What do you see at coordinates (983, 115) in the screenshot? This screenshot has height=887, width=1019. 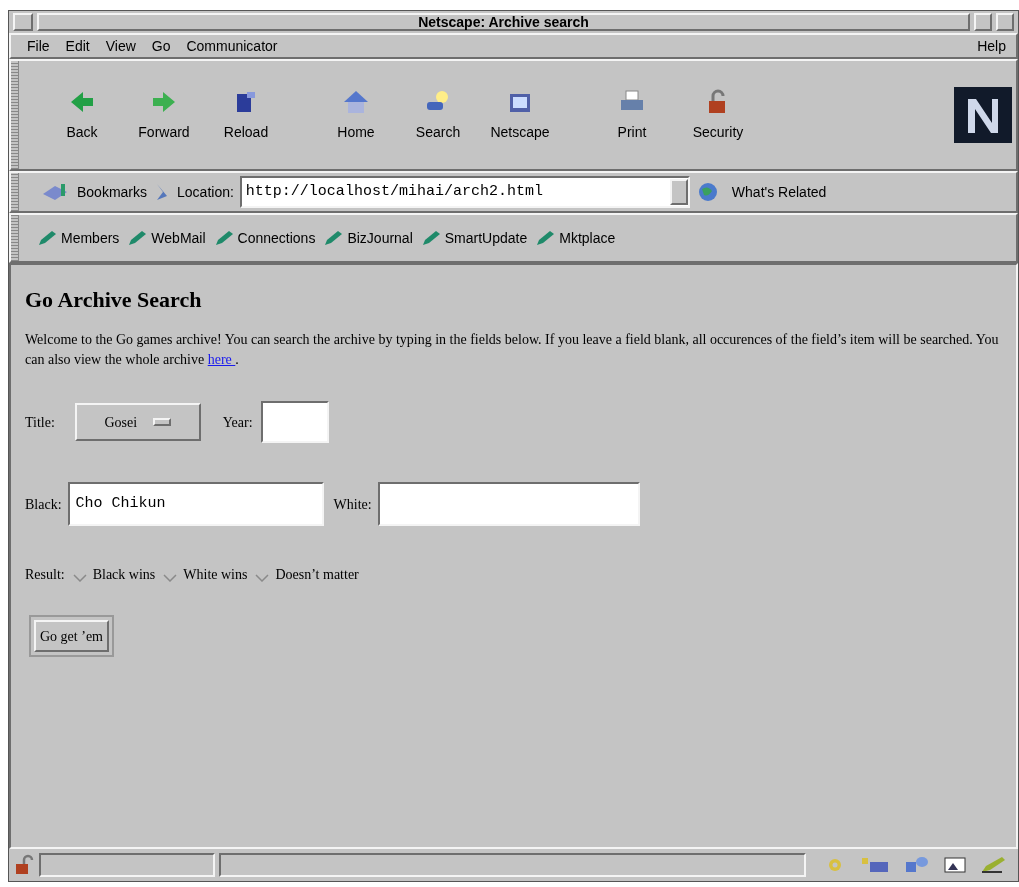 I see `logo-icon` at bounding box center [983, 115].